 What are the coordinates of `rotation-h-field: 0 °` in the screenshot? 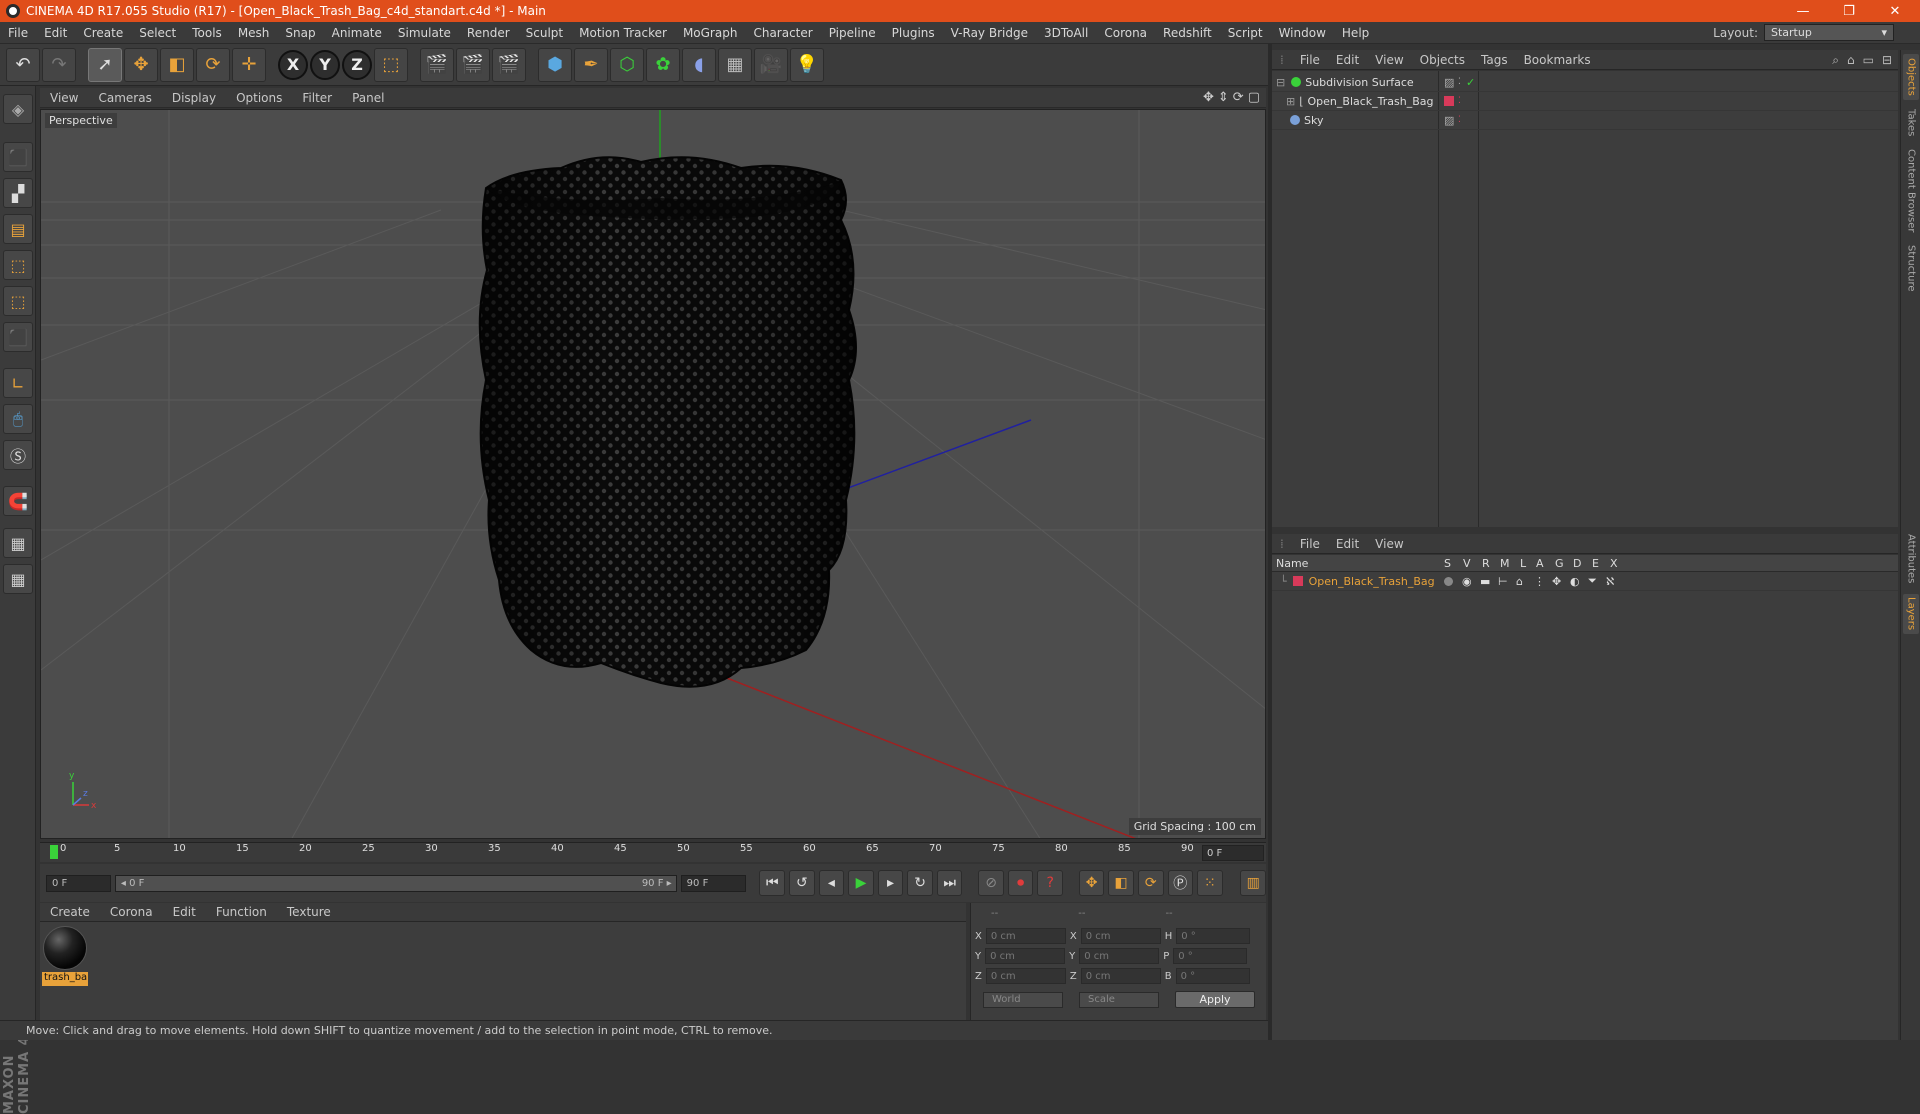 It's located at (1213, 936).